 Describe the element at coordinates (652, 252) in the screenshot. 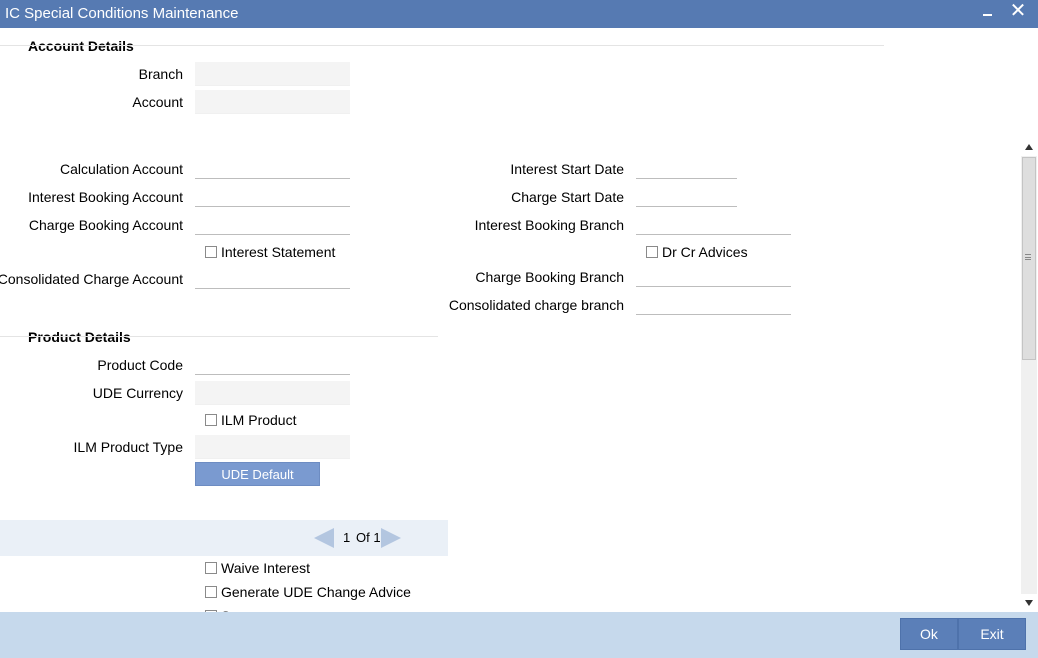

I see `dr-cr-advices-box` at that location.